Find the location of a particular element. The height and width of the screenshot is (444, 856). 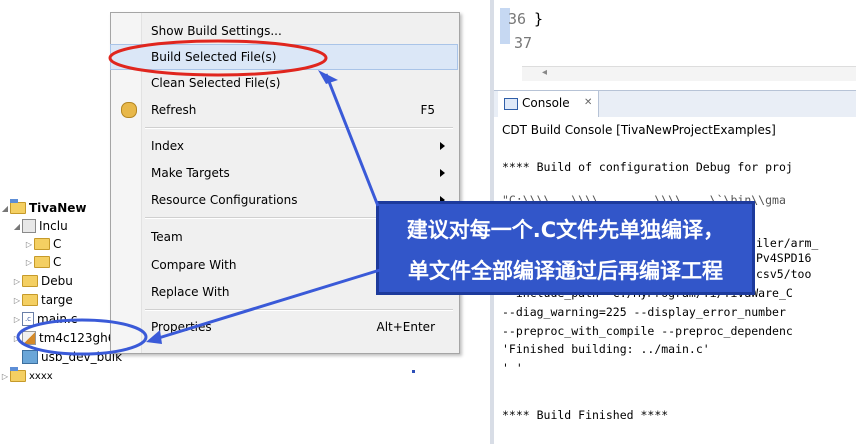

arrowhead-build-icon is located at coordinates (328, 77).